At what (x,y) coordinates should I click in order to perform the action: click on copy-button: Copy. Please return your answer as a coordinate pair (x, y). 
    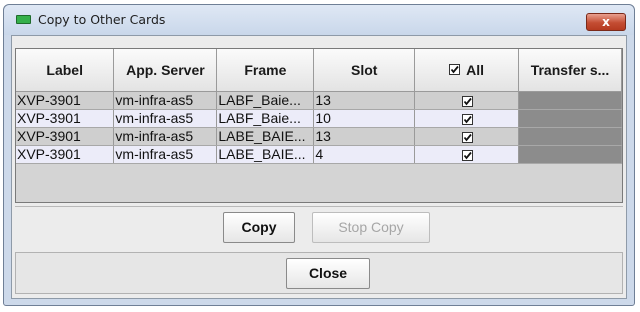
    Looking at the image, I should click on (259, 227).